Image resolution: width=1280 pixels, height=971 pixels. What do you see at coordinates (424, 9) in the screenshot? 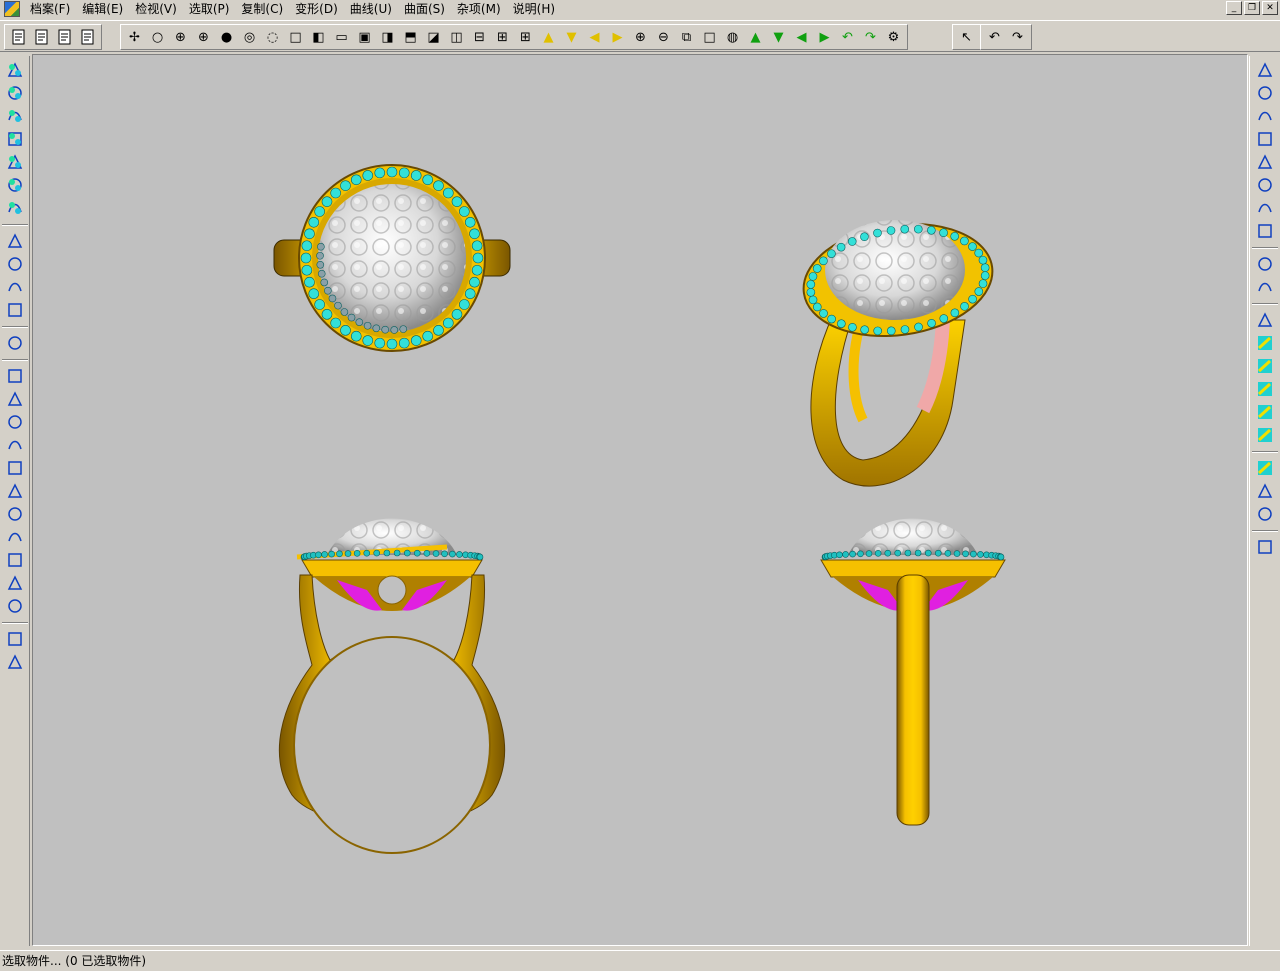
I see `menu-8: 曲面(S)` at bounding box center [424, 9].